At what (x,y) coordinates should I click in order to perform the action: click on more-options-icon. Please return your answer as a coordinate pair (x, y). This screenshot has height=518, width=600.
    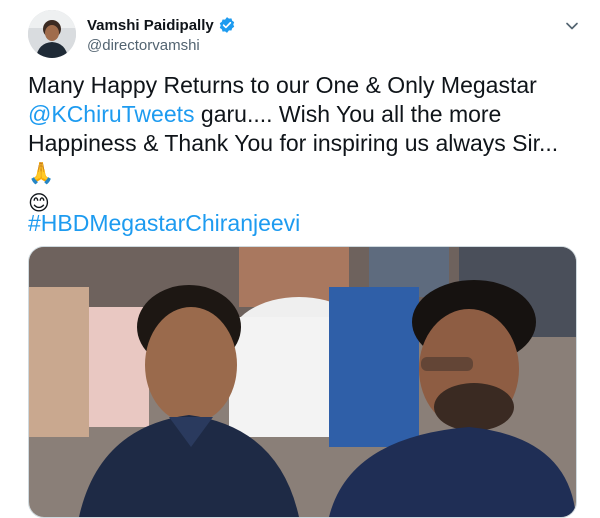
    Looking at the image, I should click on (572, 26).